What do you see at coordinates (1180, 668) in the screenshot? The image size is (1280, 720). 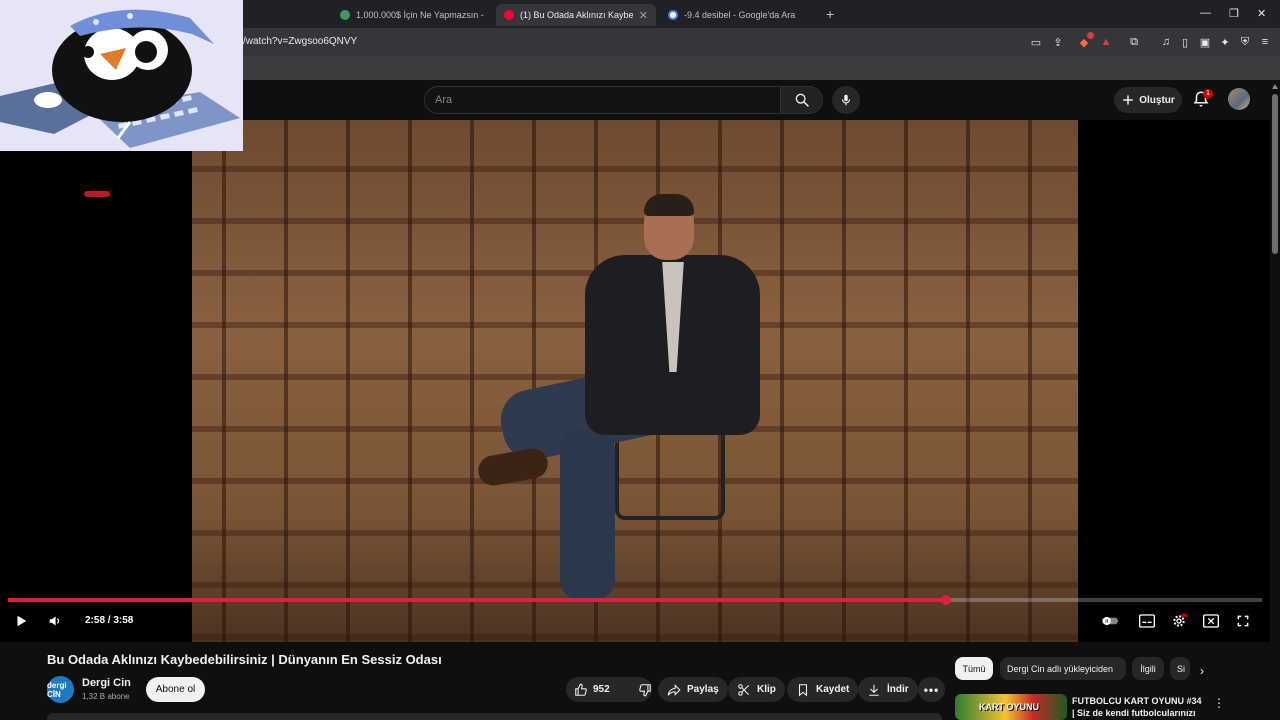 I see `chip-truncated: Si` at bounding box center [1180, 668].